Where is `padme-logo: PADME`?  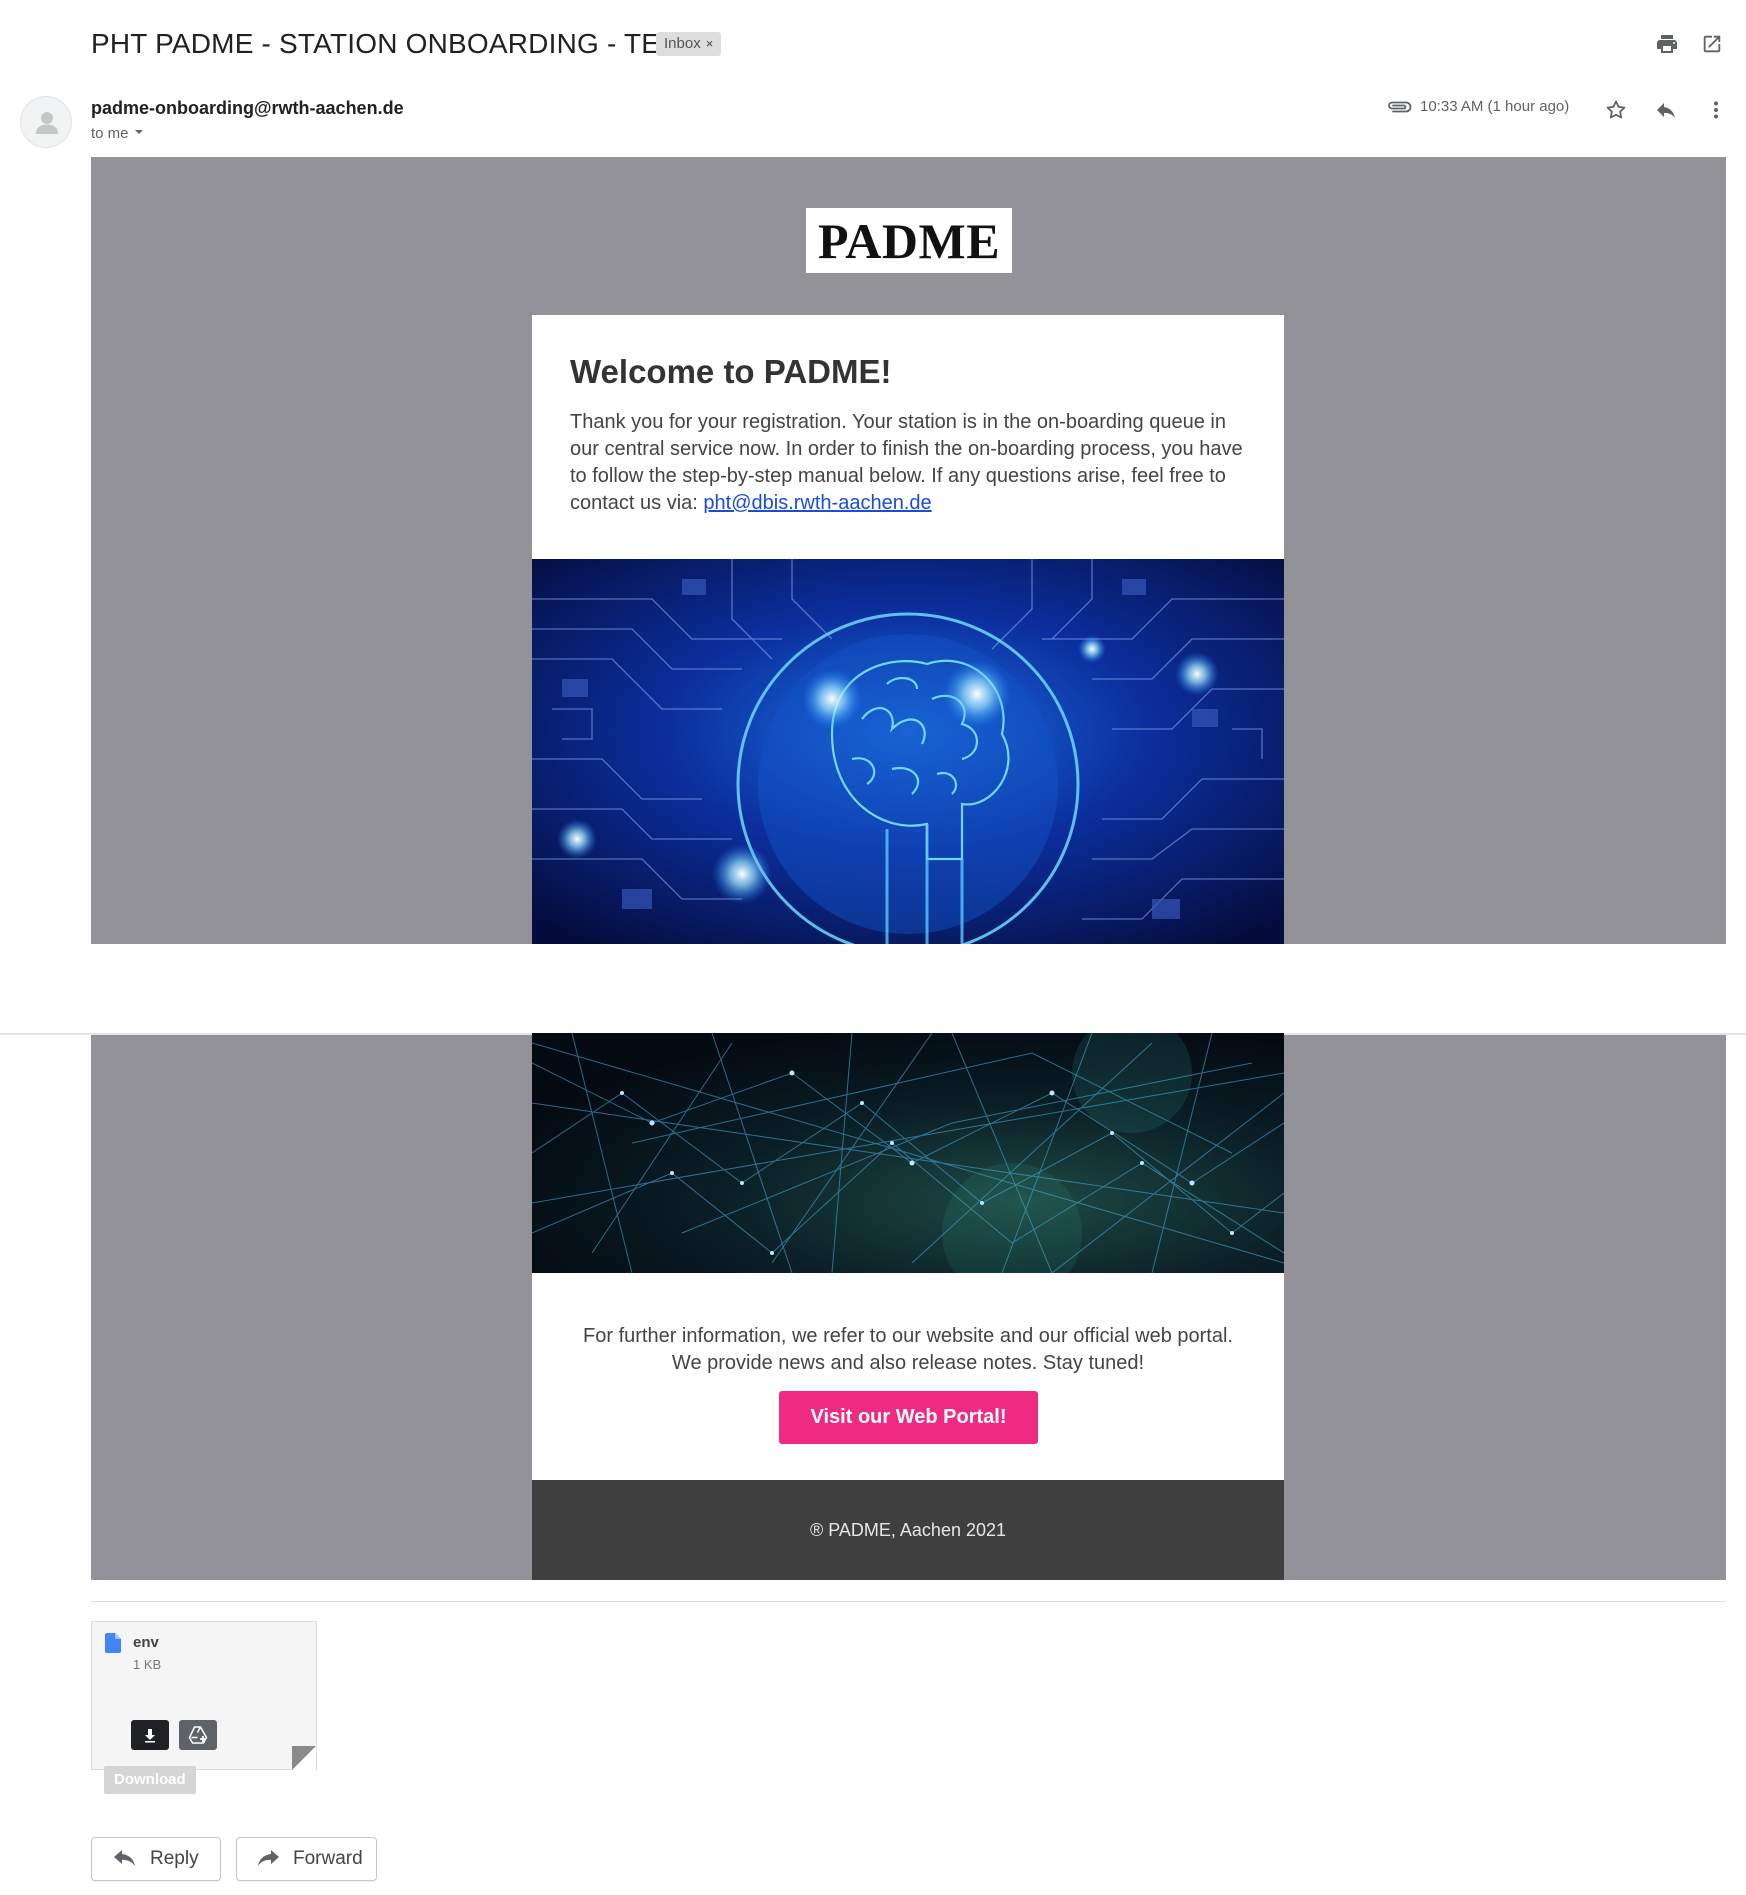 padme-logo: PADME is located at coordinates (909, 240).